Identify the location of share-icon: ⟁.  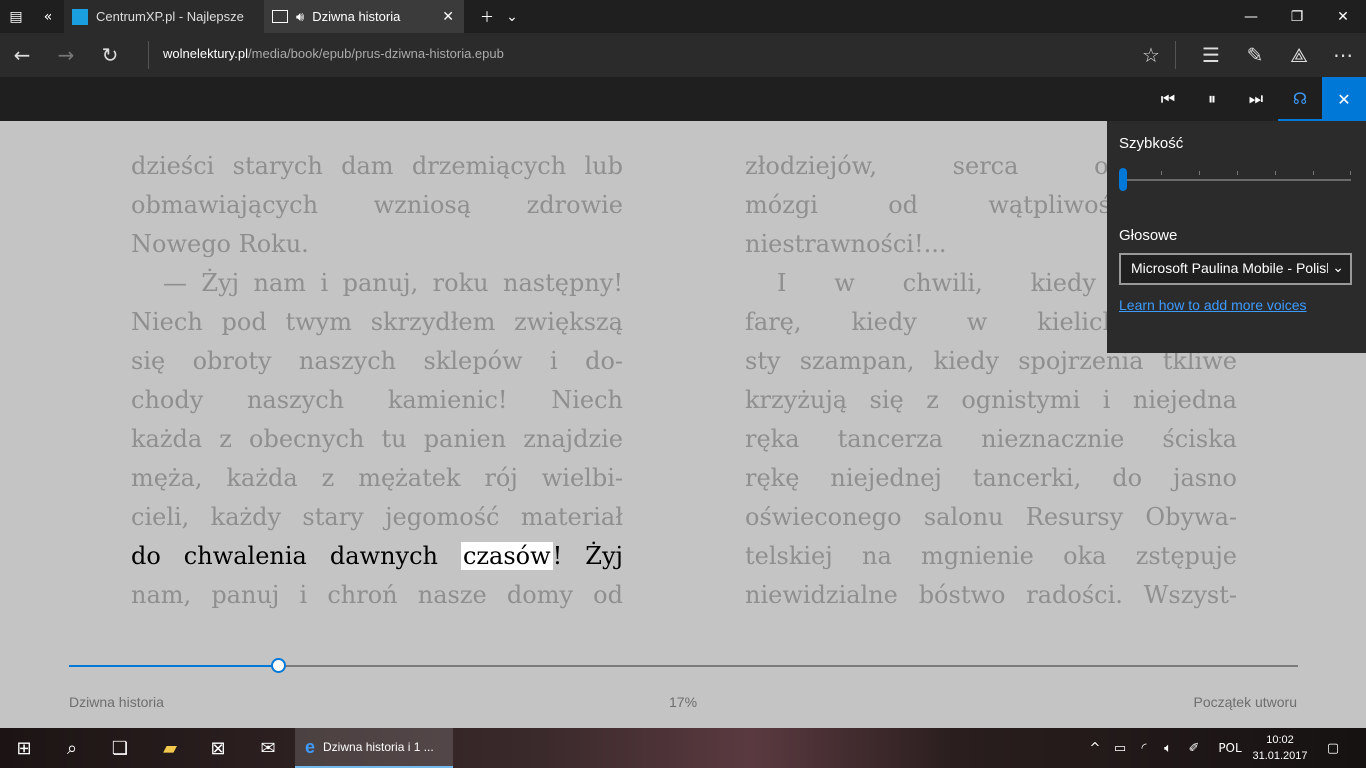
(1299, 55).